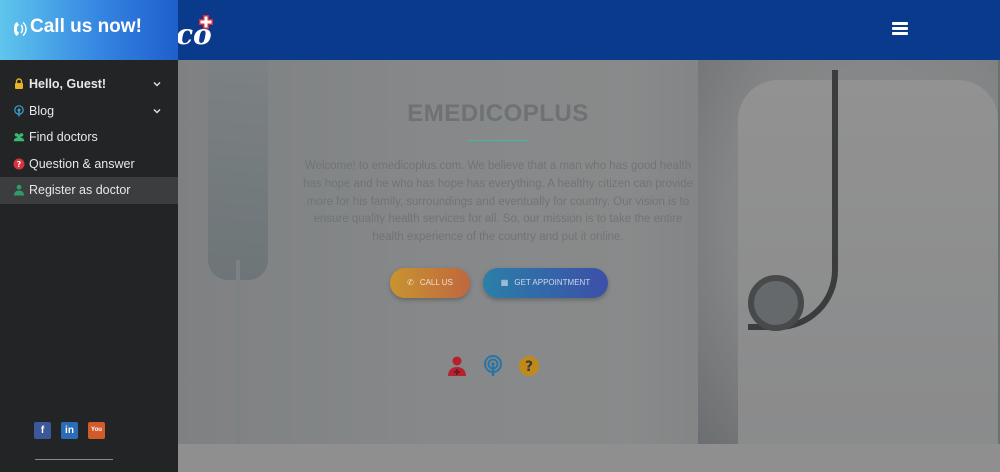 The width and height of the screenshot is (1000, 472). Describe the element at coordinates (552, 282) in the screenshot. I see `get-appointment-label: GET APPOINTMENT` at that location.